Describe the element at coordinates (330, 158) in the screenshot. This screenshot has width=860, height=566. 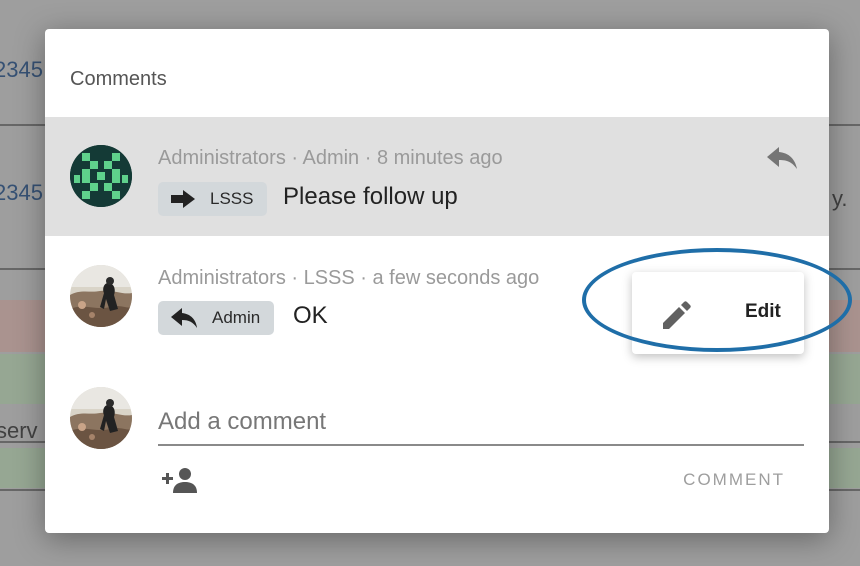
I see `comment-meta: Administrators · Admin · 8 minutes ago` at that location.